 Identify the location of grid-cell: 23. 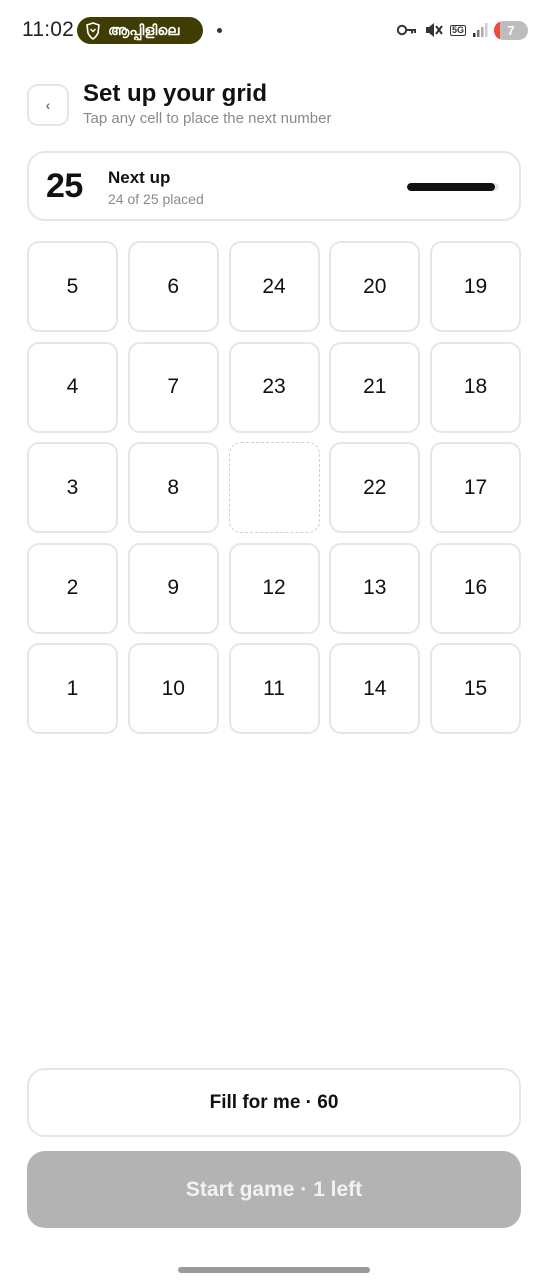
(274, 387).